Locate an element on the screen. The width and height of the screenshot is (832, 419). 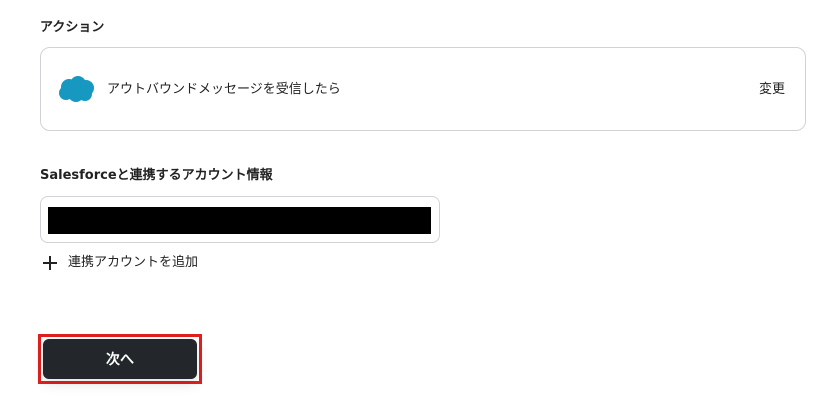
redacted-account-value is located at coordinates (239, 220).